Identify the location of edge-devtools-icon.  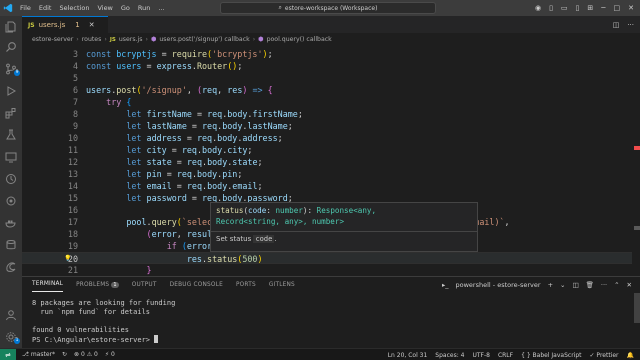
(11, 267).